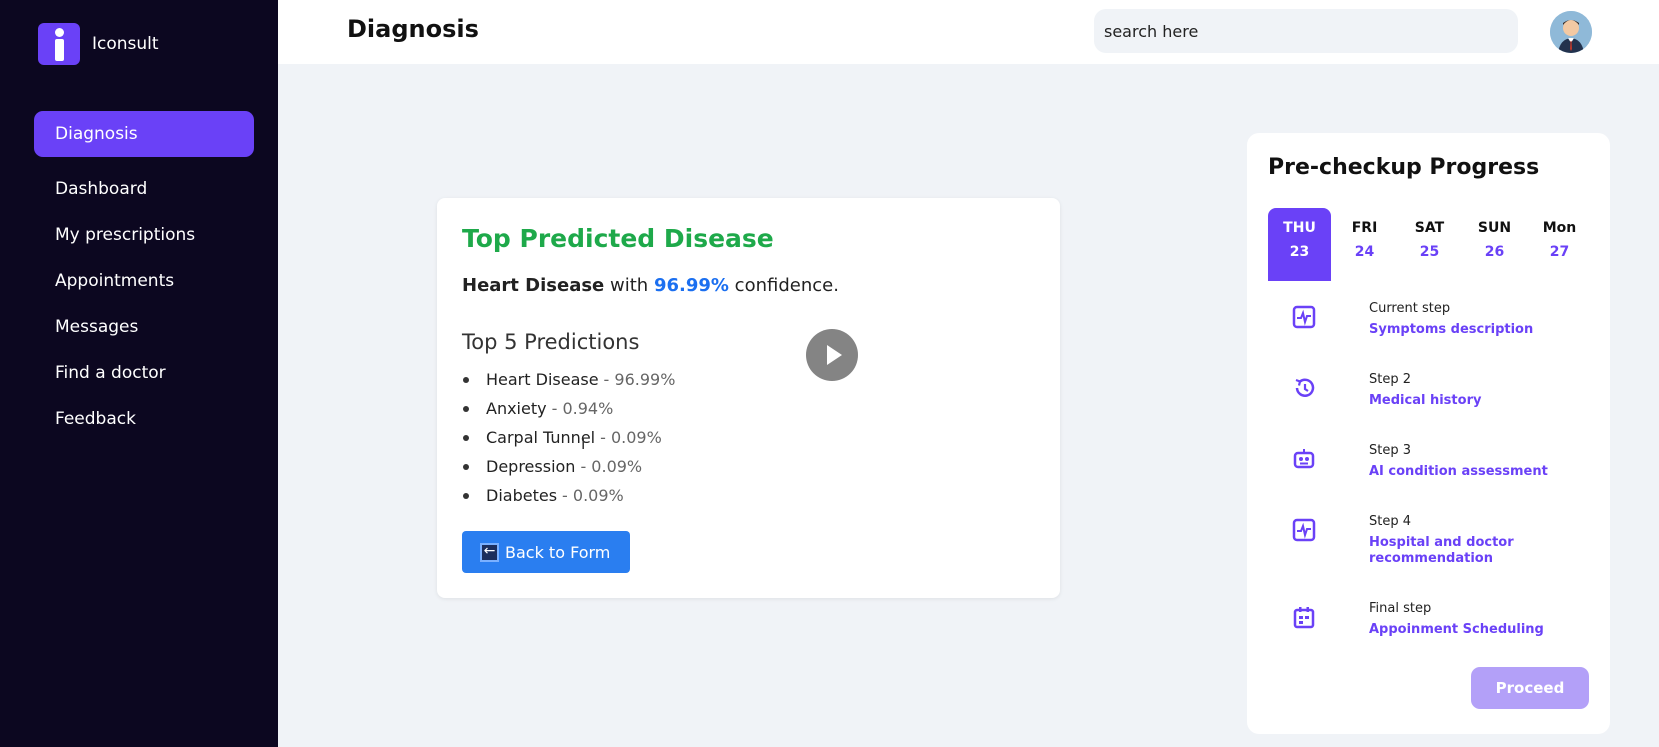  I want to click on sidebar-item-find-a-doctor: Find a doctor, so click(144, 373).